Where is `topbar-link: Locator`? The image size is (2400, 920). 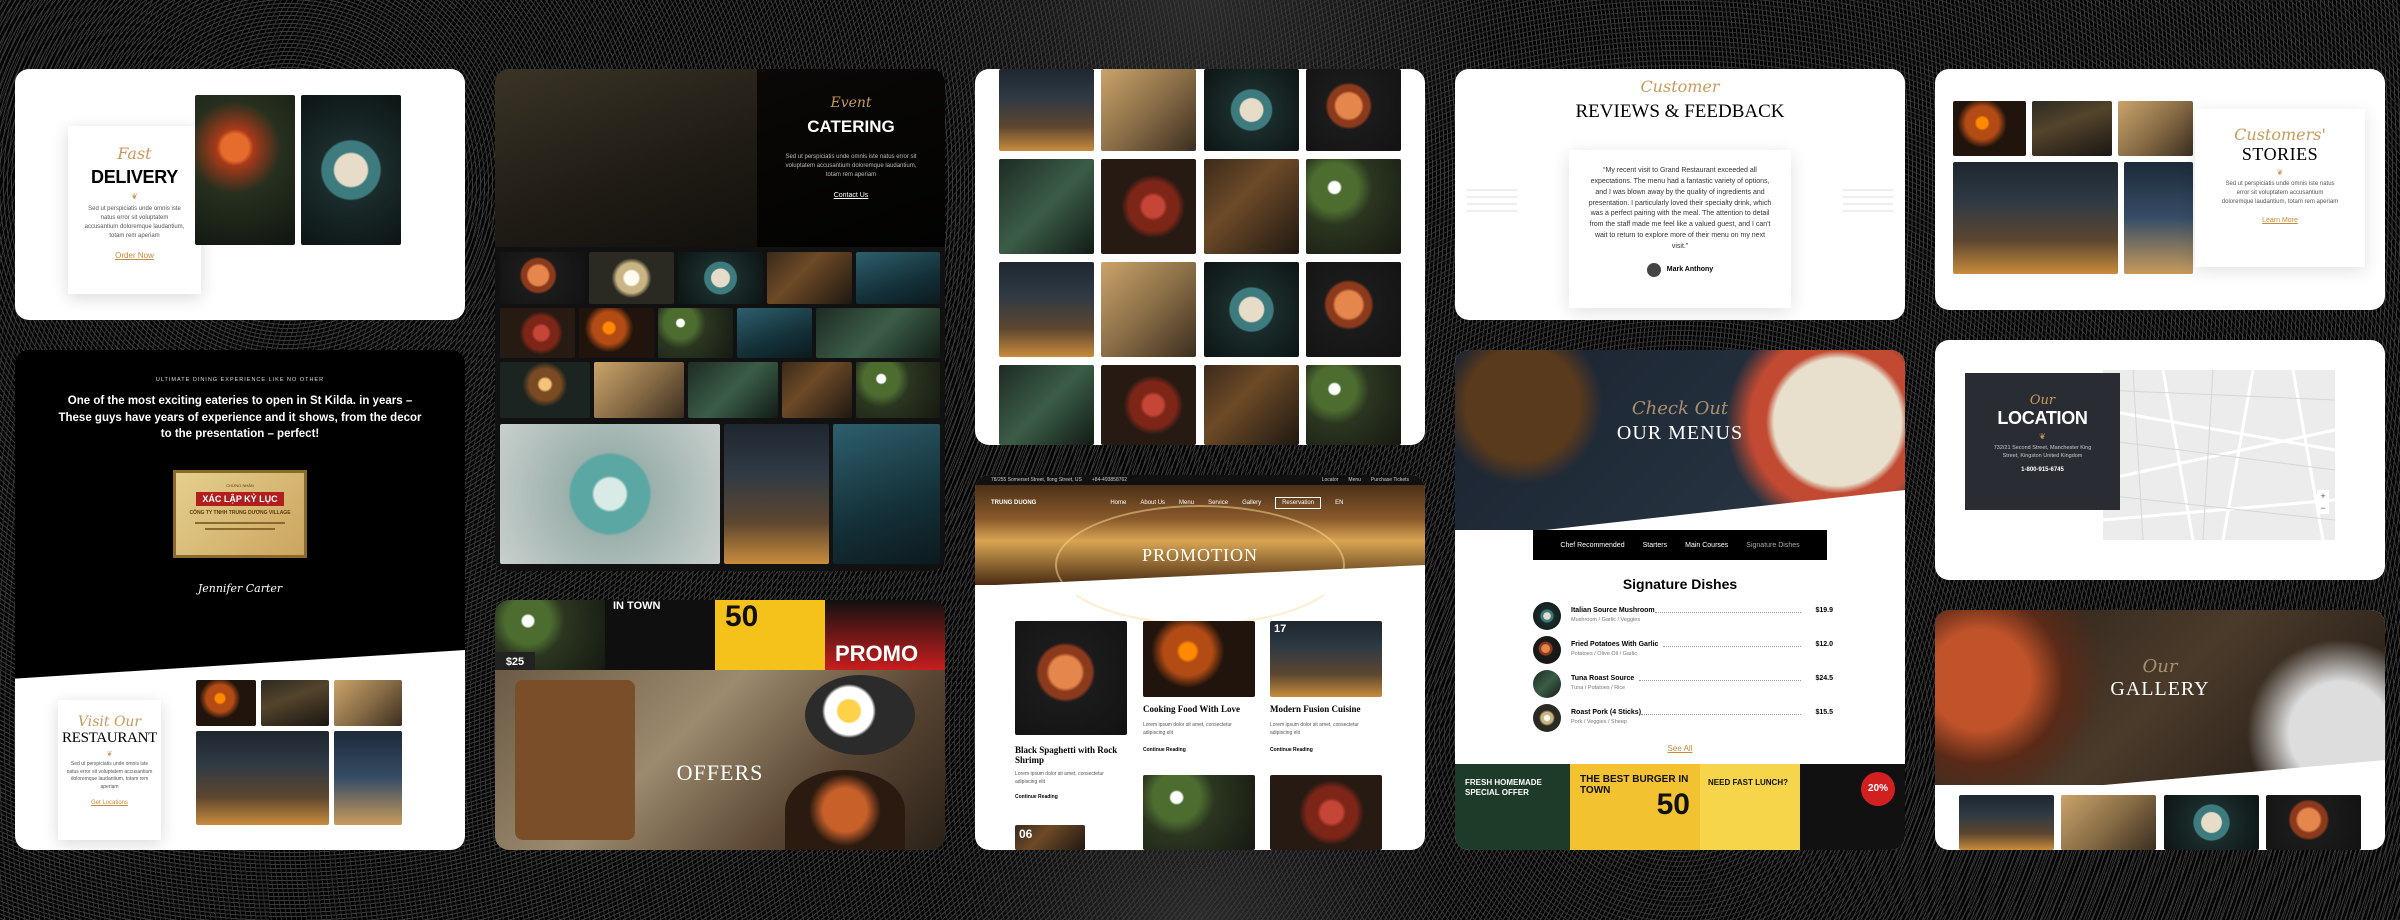 topbar-link: Locator is located at coordinates (1330, 480).